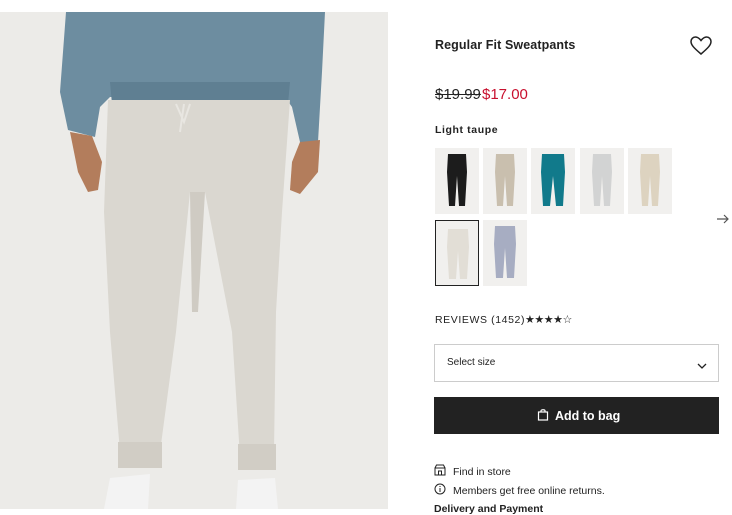  What do you see at coordinates (488, 509) in the screenshot?
I see `delivery-payment-link: Delivery and Payment` at bounding box center [488, 509].